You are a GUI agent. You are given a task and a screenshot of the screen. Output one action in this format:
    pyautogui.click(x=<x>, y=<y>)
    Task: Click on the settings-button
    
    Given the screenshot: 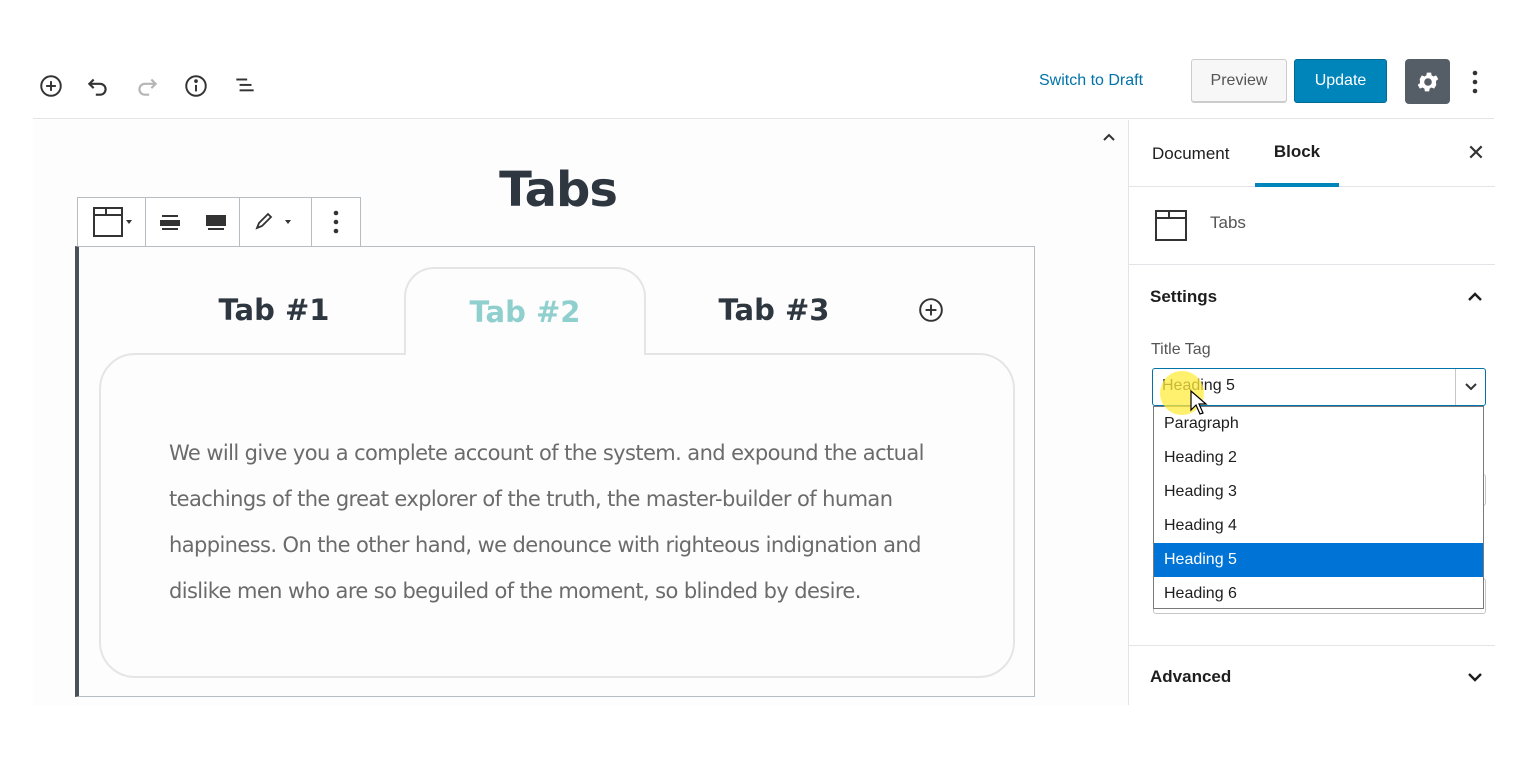 What is the action you would take?
    pyautogui.click(x=1427, y=81)
    